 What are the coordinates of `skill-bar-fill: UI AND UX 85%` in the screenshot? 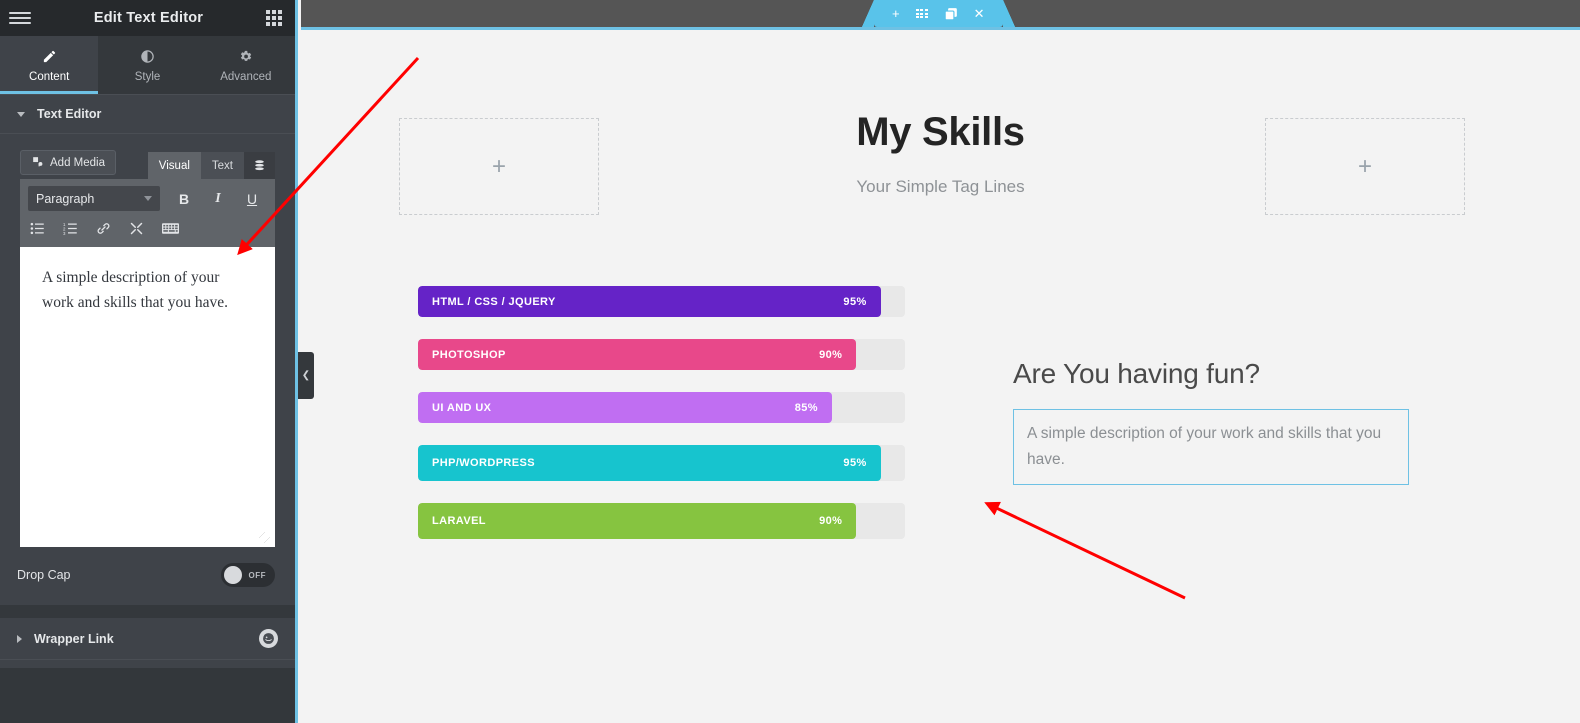 It's located at (625, 407).